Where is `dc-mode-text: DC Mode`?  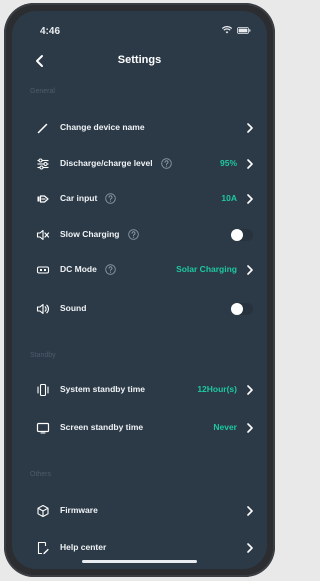 dc-mode-text: DC Mode is located at coordinates (78, 269).